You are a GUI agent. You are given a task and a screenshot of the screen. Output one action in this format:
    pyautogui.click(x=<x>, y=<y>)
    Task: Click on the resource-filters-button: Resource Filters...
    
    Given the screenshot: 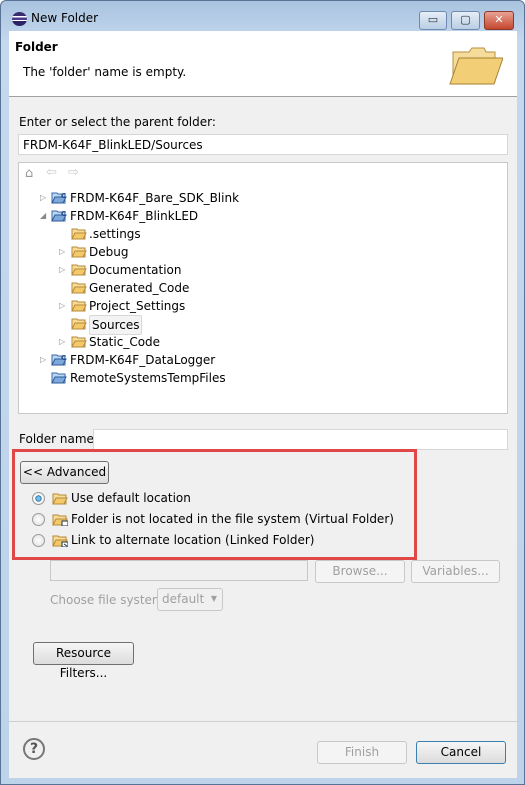 What is the action you would take?
    pyautogui.click(x=83, y=661)
    